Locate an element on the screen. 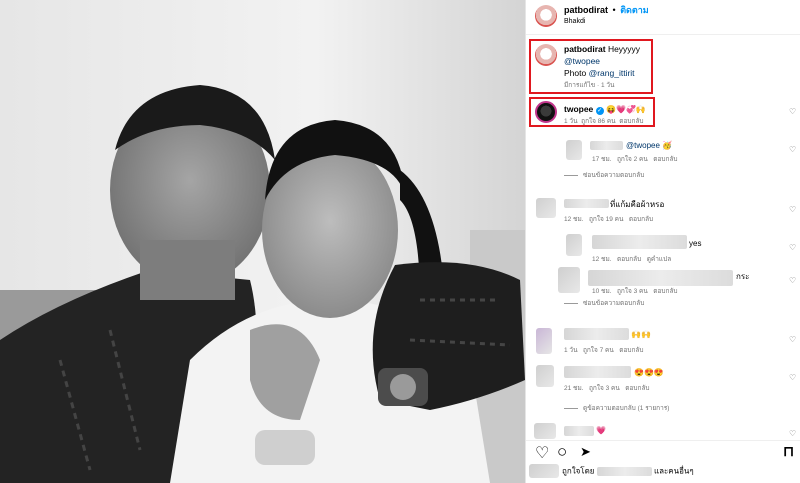 Image resolution: width=800 pixels, height=483 pixels. like-heart-icon: ♡ is located at coordinates (542, 453).